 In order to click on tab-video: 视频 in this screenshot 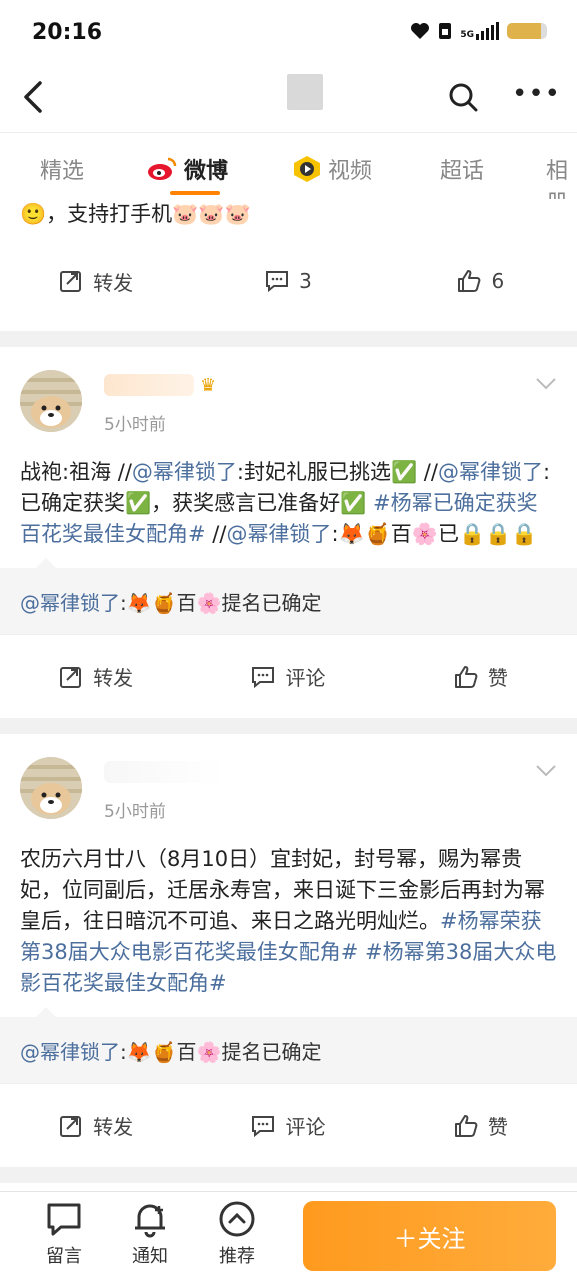, I will do `click(332, 169)`.